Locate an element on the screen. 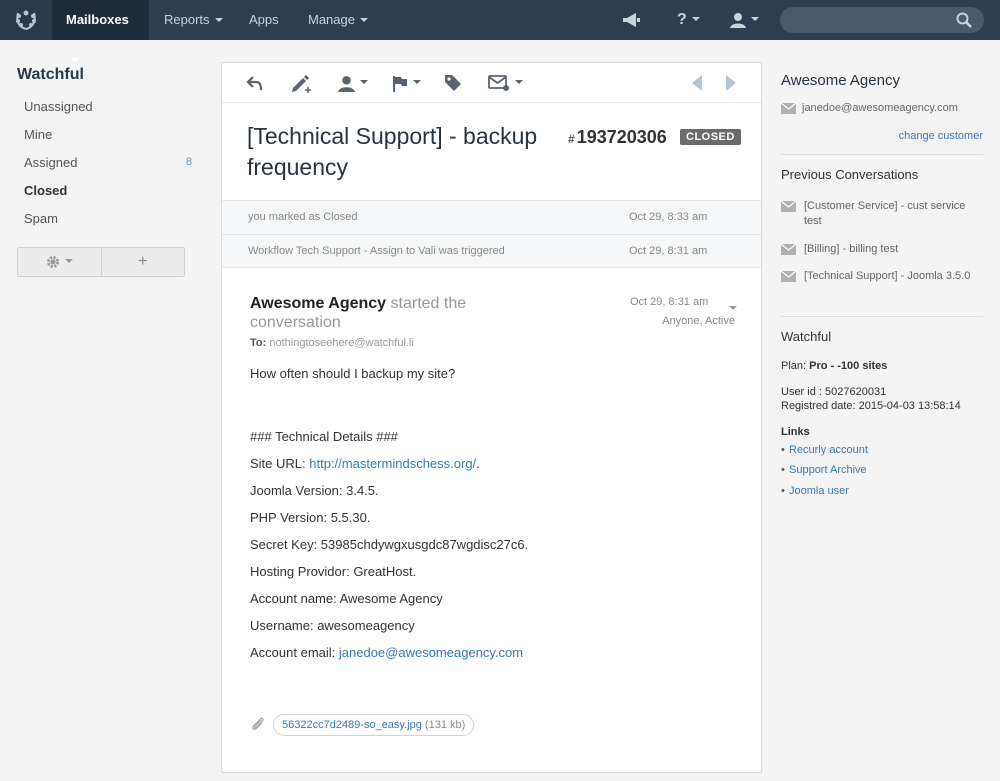 The width and height of the screenshot is (1000, 781). previous-conversation-button is located at coordinates (697, 83).